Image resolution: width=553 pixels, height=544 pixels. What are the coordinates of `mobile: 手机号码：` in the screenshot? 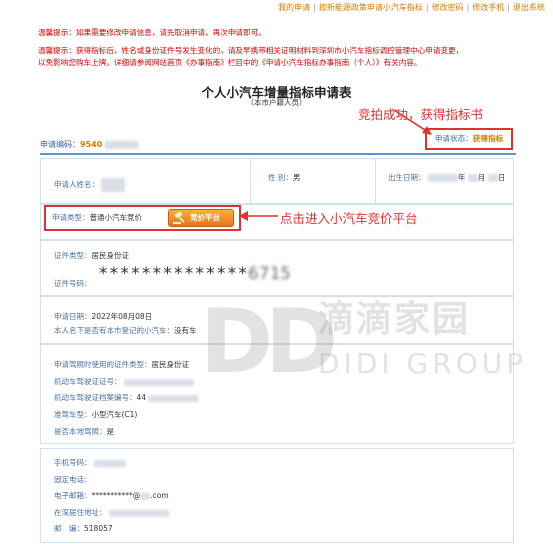 It's located at (90, 462).